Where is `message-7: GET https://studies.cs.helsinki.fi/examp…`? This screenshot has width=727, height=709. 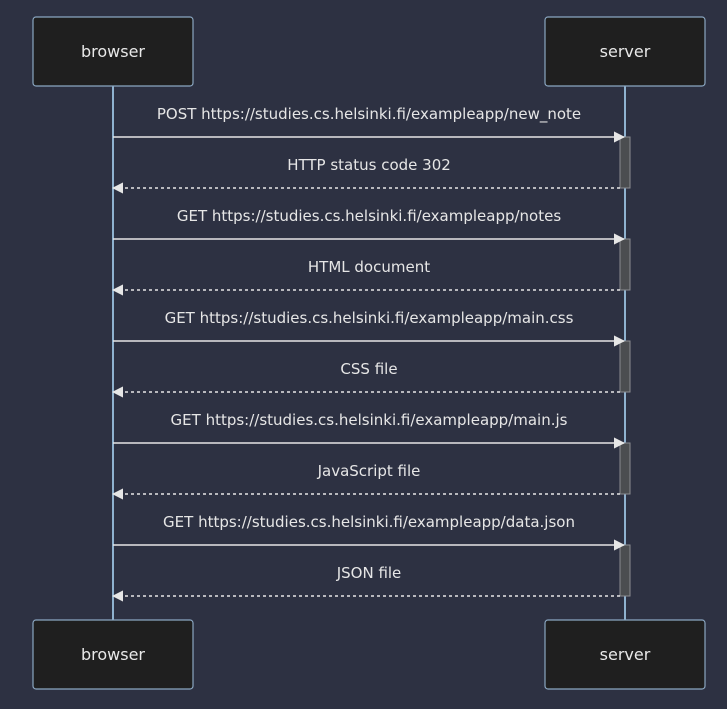 message-7: GET https://studies.cs.helsinki.fi/examp… is located at coordinates (369, 430).